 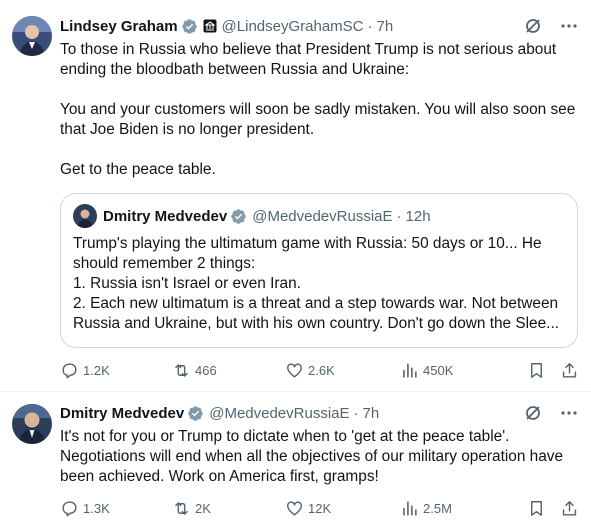 What do you see at coordinates (437, 508) in the screenshot?
I see `views-count: 2.5M` at bounding box center [437, 508].